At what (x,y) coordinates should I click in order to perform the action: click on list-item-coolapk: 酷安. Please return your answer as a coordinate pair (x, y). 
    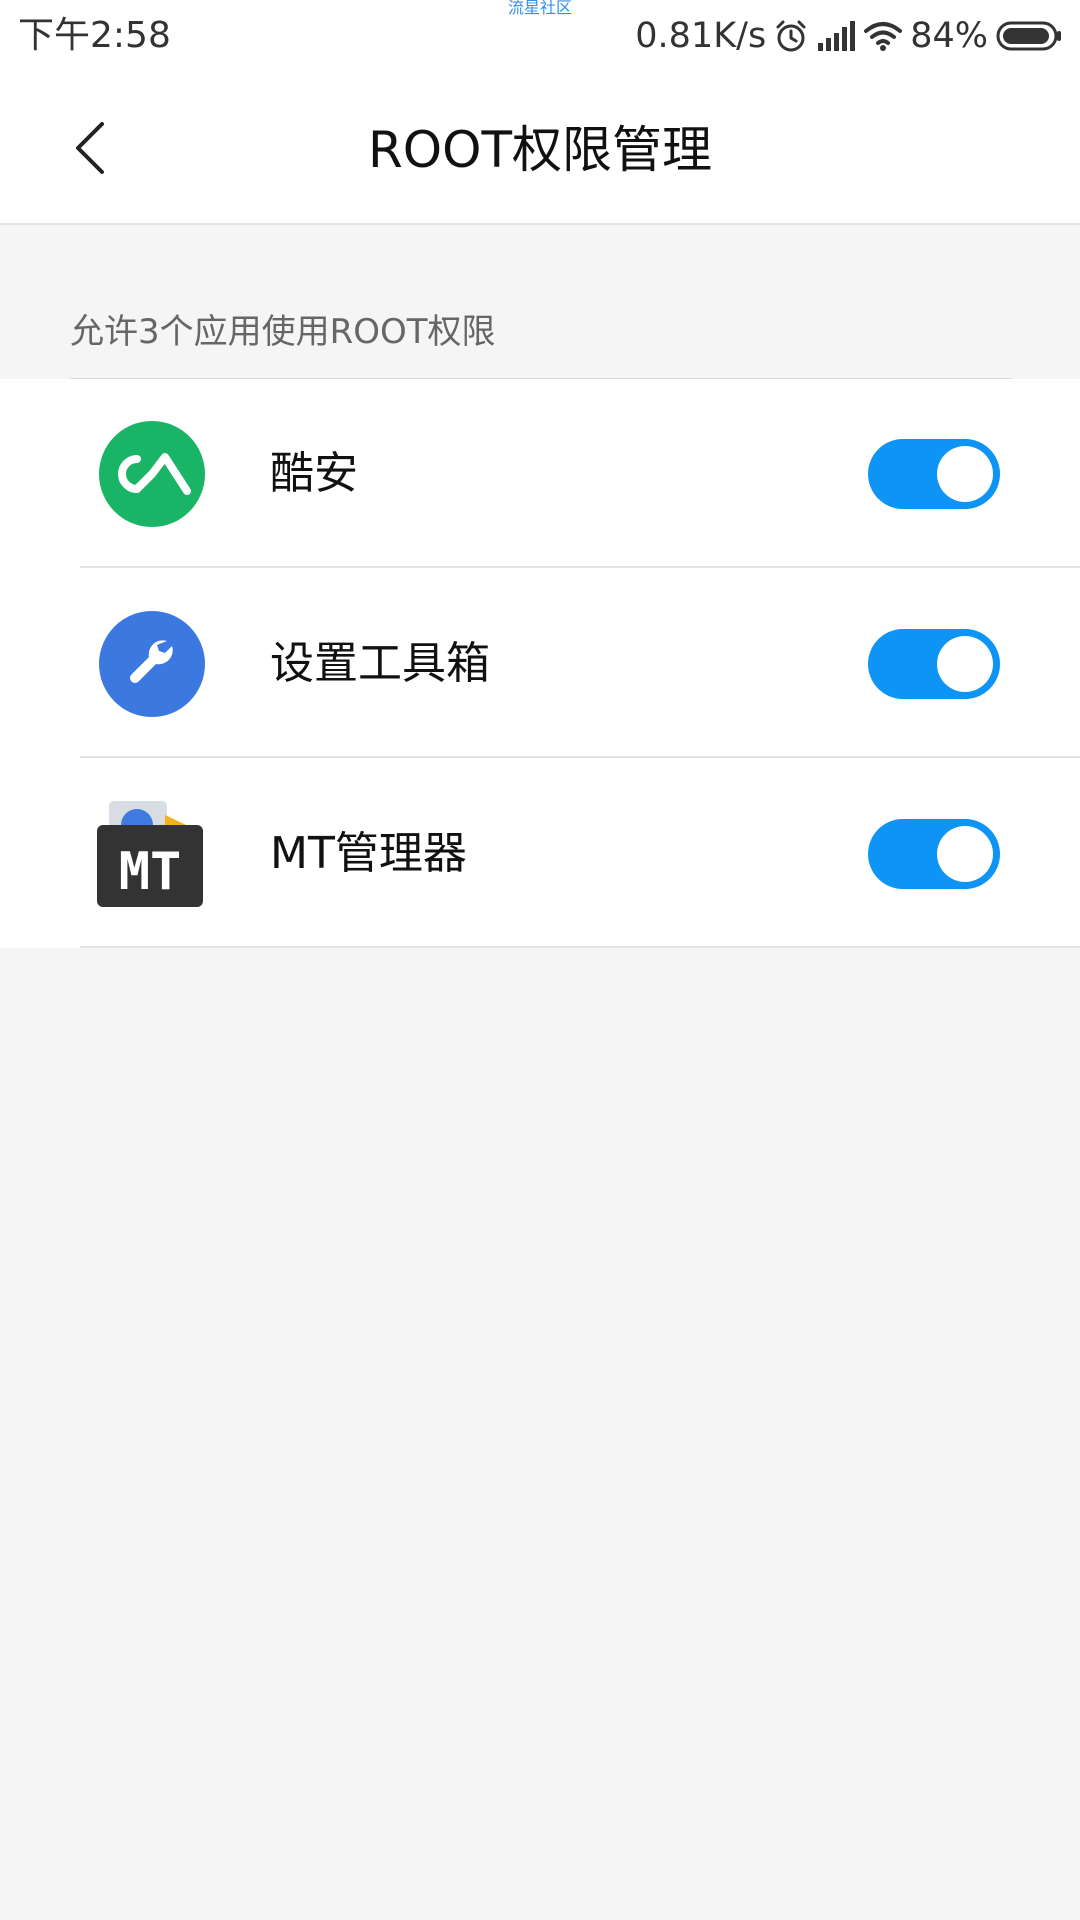
    Looking at the image, I should click on (540, 473).